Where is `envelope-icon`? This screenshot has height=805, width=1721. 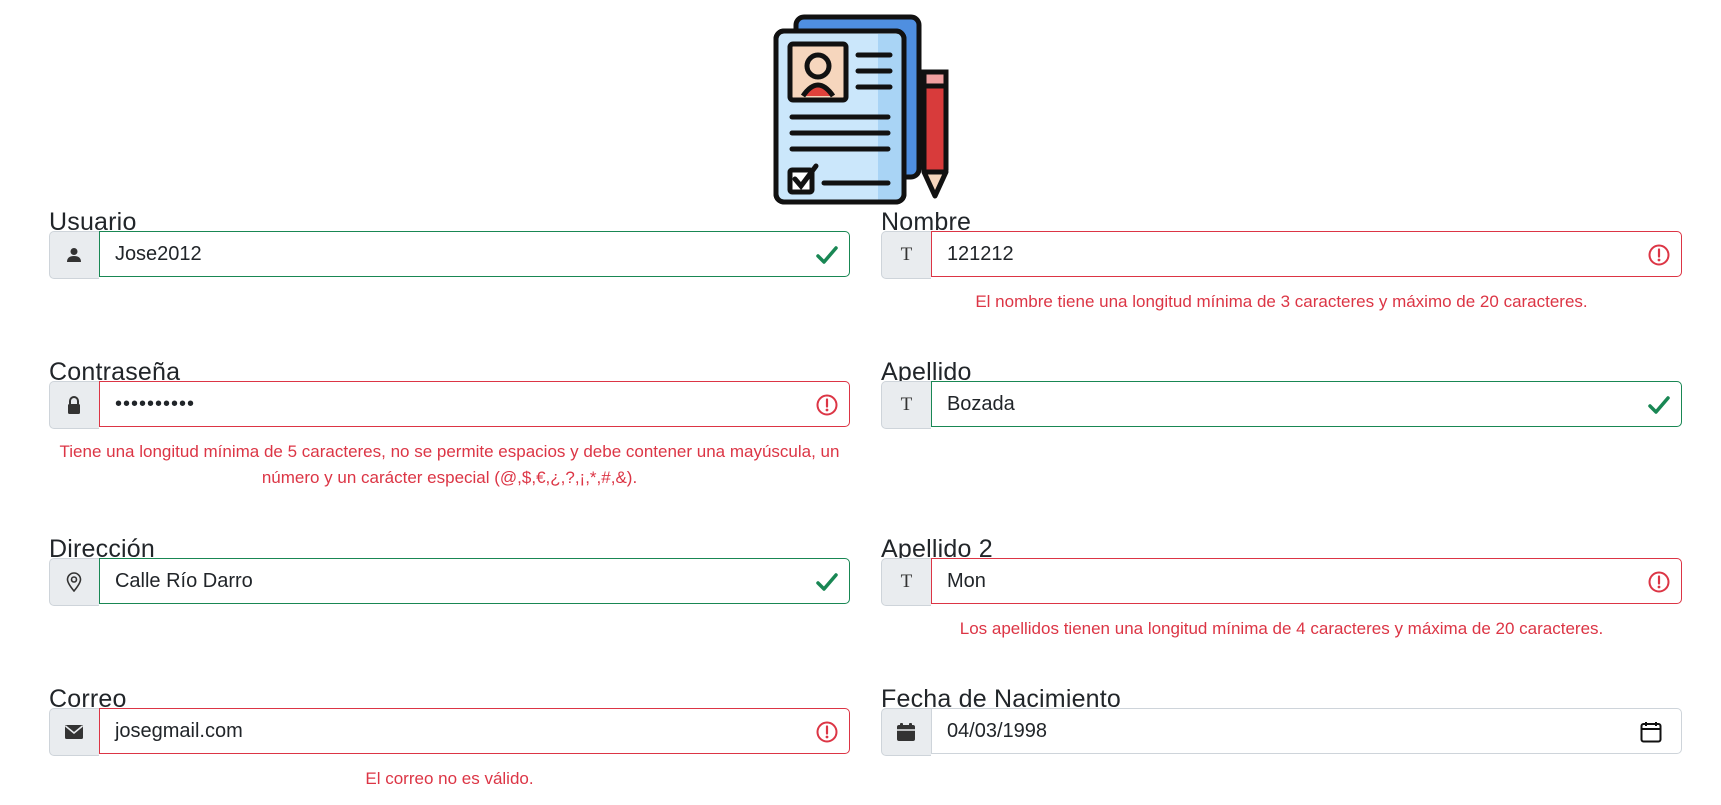 envelope-icon is located at coordinates (74, 732).